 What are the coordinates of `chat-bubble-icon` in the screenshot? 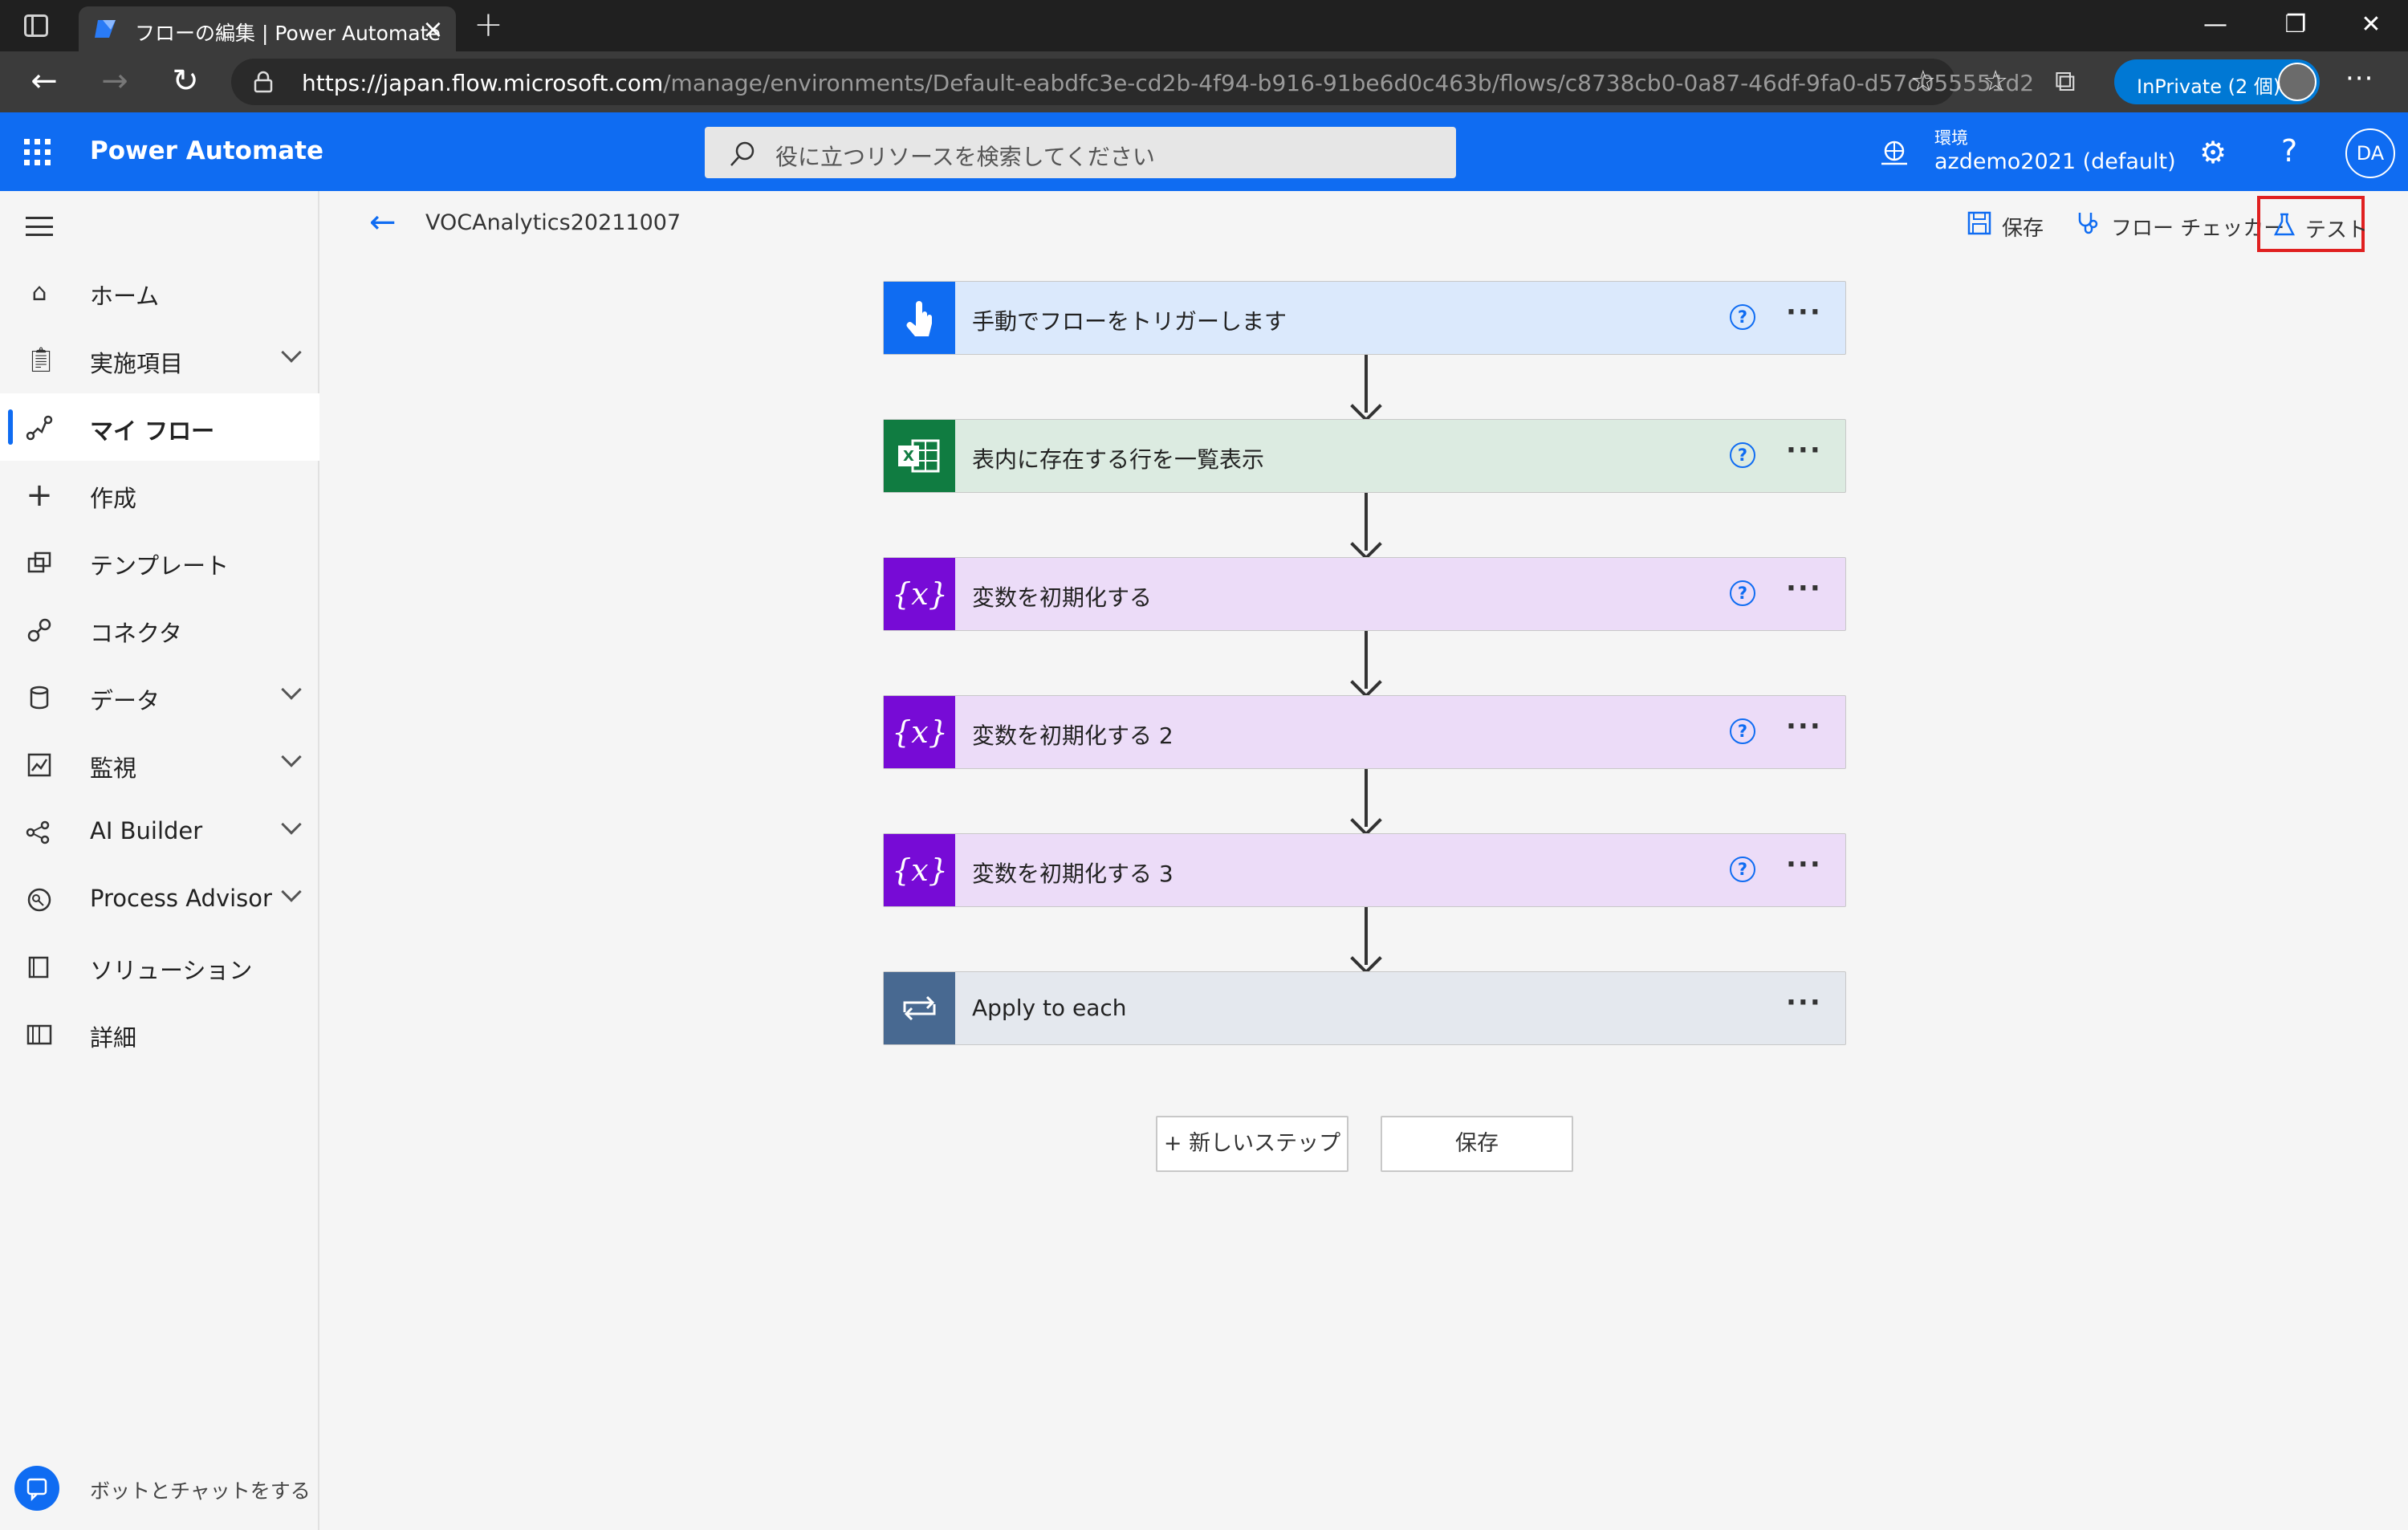 It's located at (36, 1490).